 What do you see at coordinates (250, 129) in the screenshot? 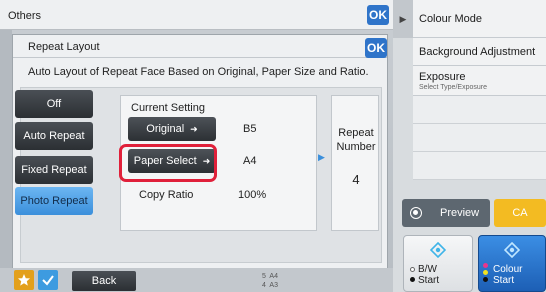
I see `original-value: B5` at bounding box center [250, 129].